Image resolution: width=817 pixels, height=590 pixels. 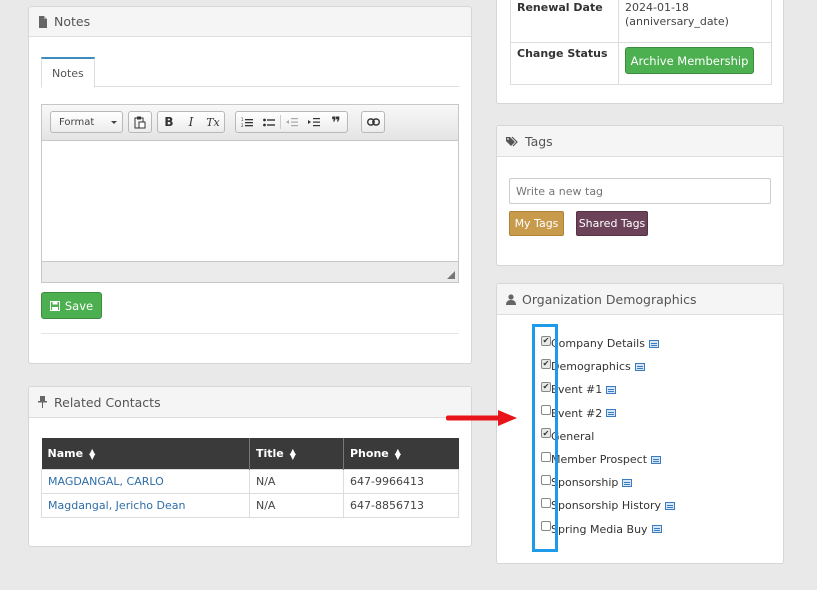 I want to click on checkbox-highlight-box, so click(x=545, y=438).